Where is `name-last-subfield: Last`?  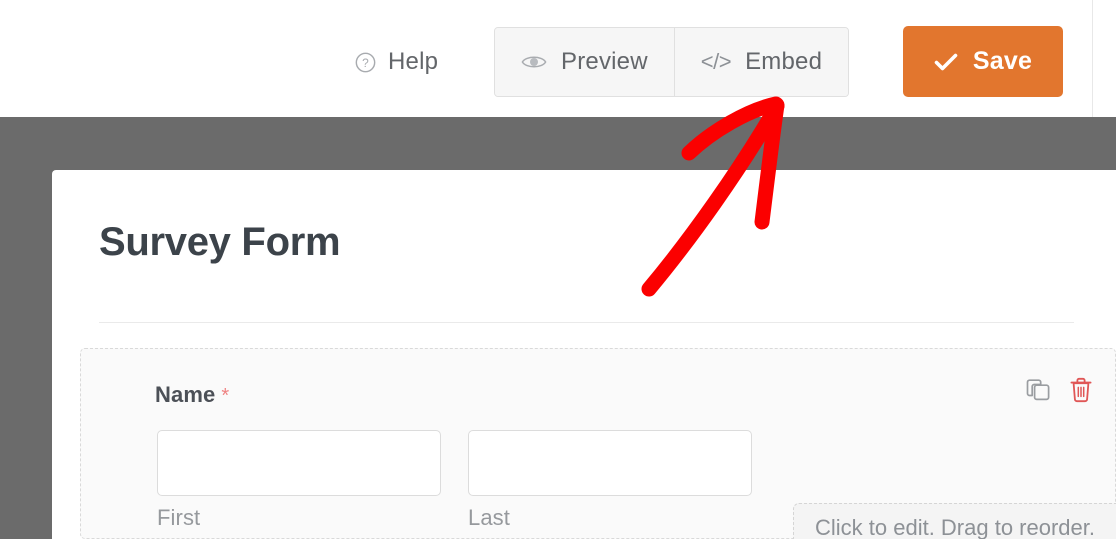
name-last-subfield: Last is located at coordinates (610, 480).